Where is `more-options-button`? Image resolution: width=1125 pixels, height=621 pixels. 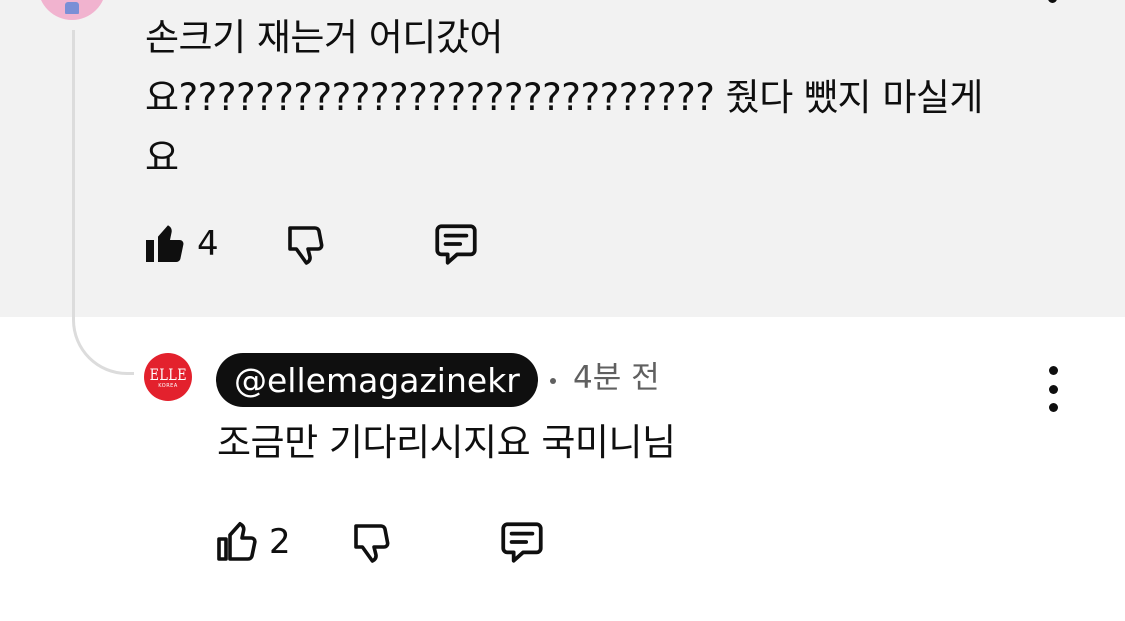
more-options-button is located at coordinates (1053, 389).